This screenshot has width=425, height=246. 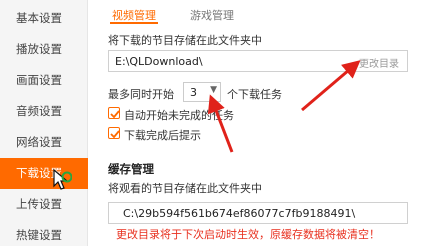 I want to click on cache-warning-text: 更改目录将于下次启动时生效，原缓存数据将被清空！, so click(x=248, y=234).